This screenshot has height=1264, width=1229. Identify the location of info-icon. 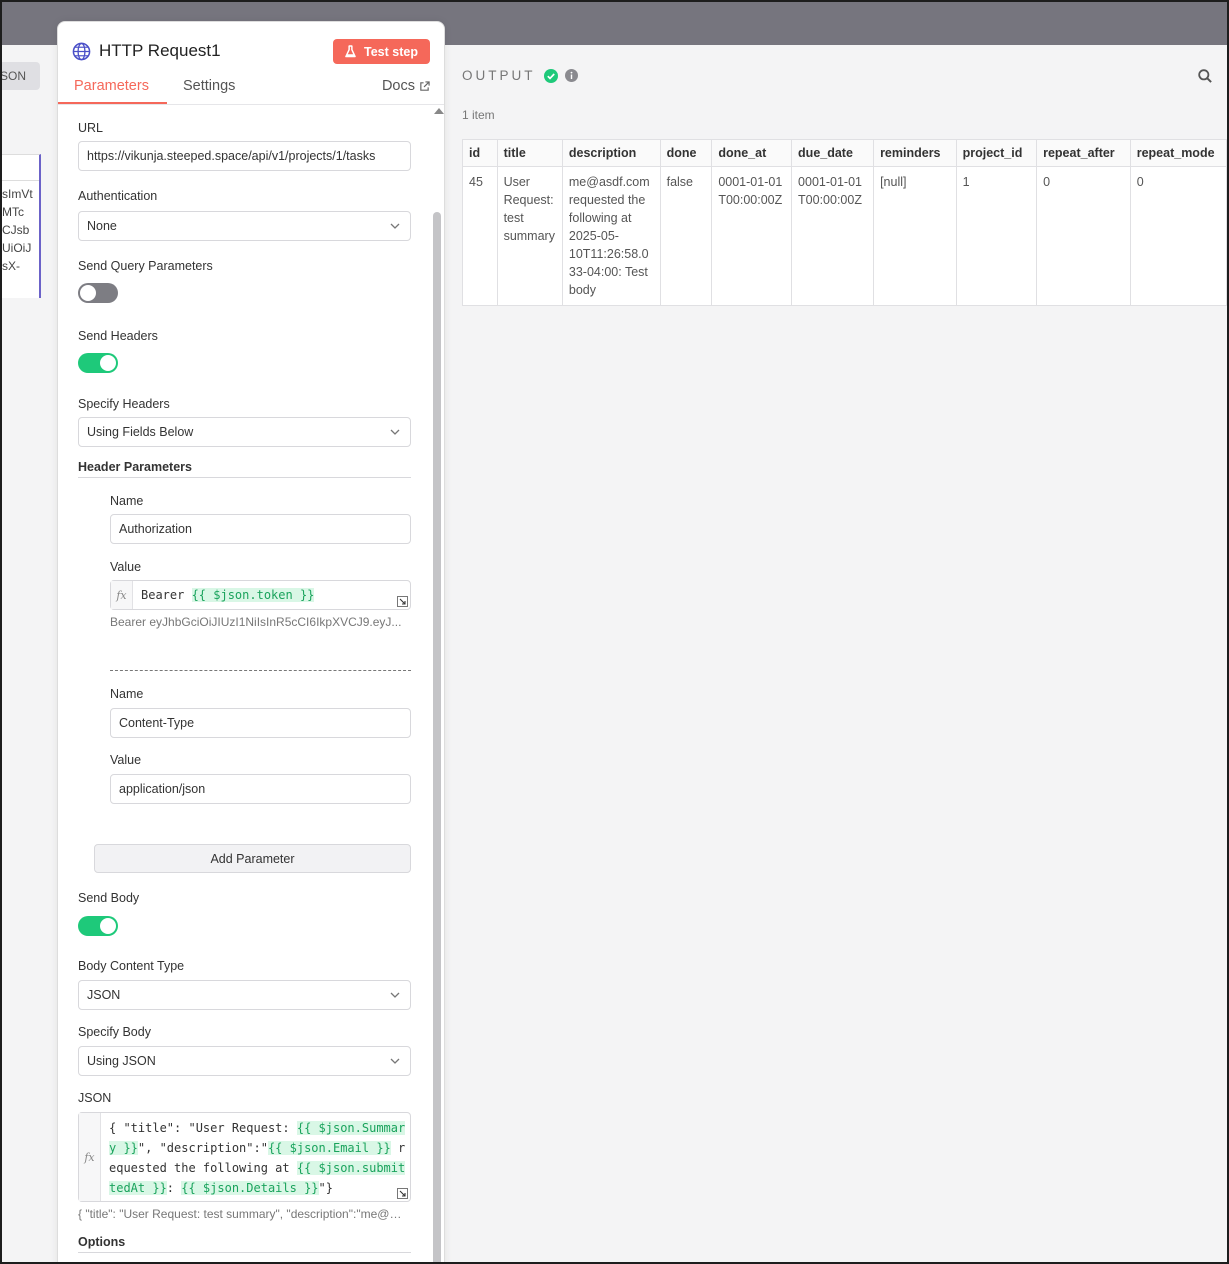
(571, 75).